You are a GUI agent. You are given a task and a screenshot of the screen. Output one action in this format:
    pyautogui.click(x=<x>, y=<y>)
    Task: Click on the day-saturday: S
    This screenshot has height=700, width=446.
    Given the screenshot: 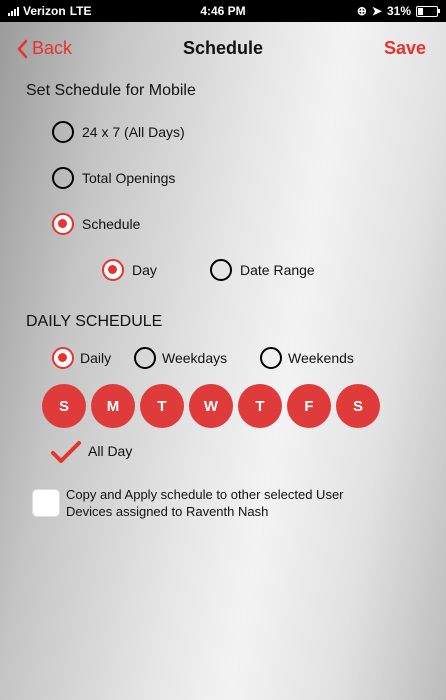 What is the action you would take?
    pyautogui.click(x=358, y=406)
    